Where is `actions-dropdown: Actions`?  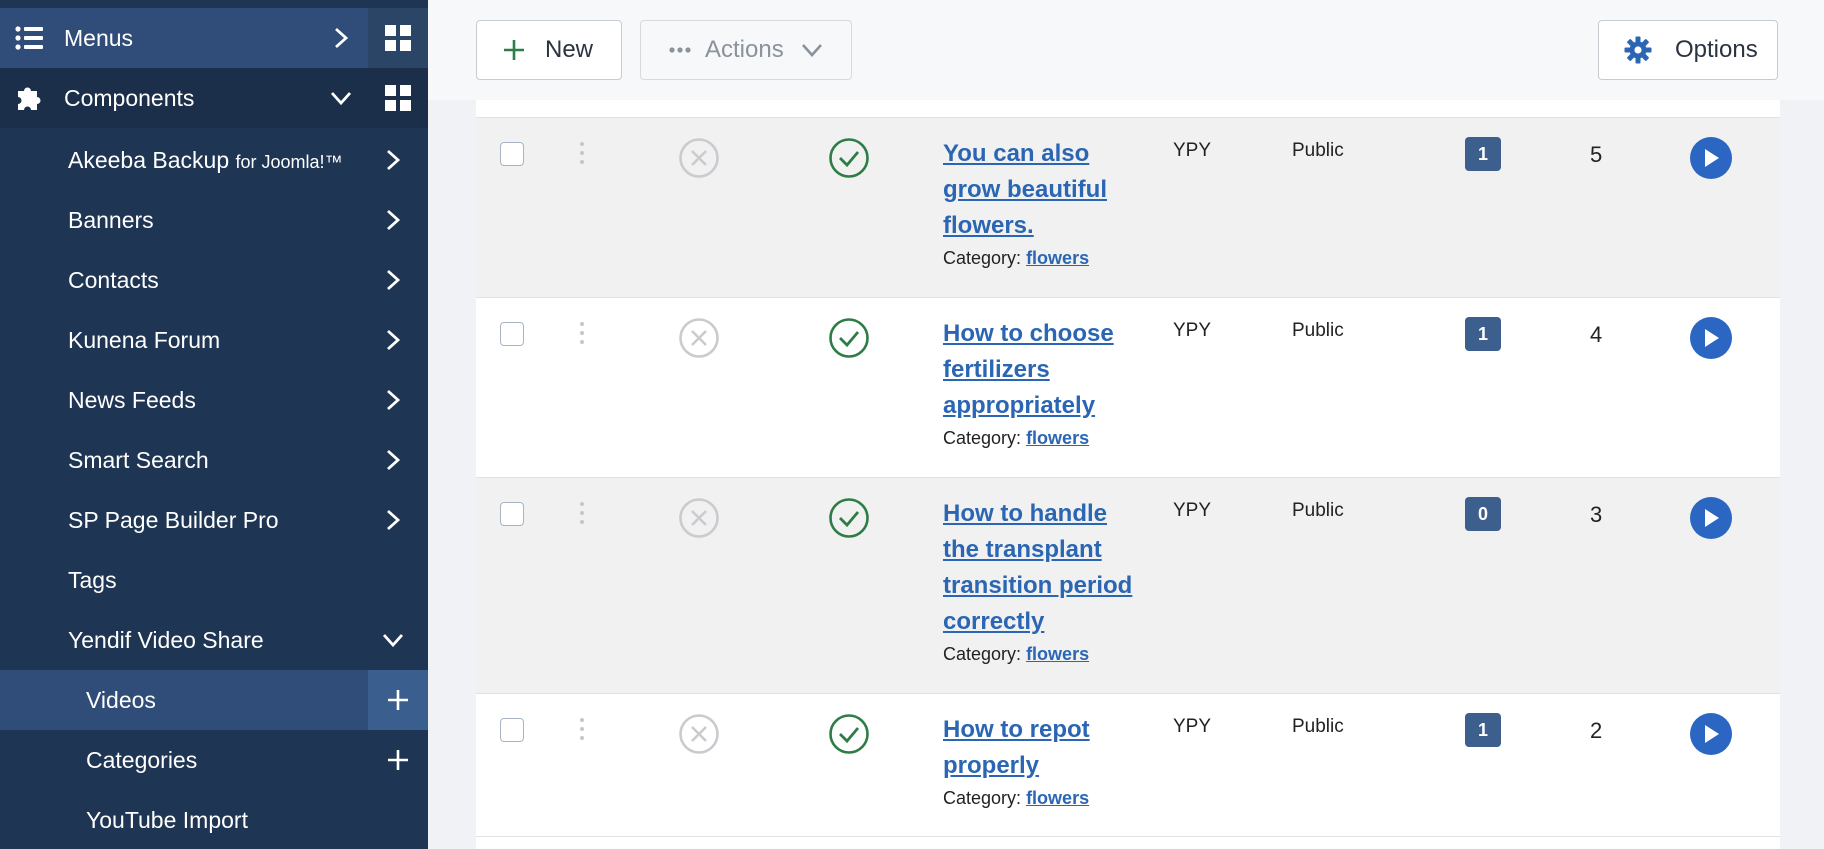 actions-dropdown: Actions is located at coordinates (746, 50).